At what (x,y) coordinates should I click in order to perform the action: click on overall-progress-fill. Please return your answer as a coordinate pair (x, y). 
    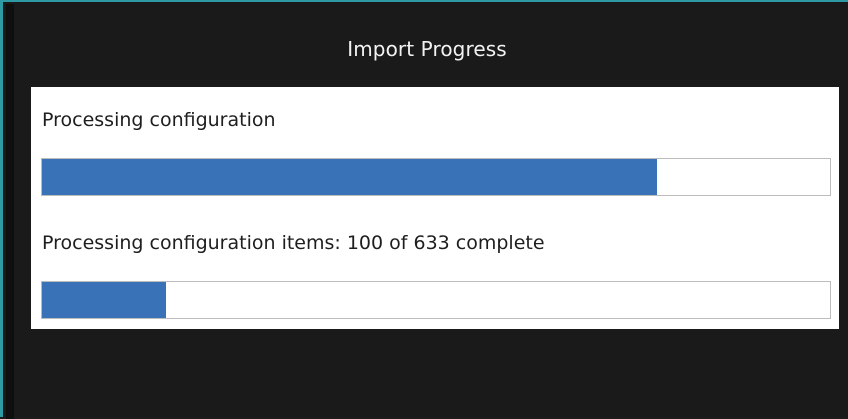
    Looking at the image, I should click on (349, 177).